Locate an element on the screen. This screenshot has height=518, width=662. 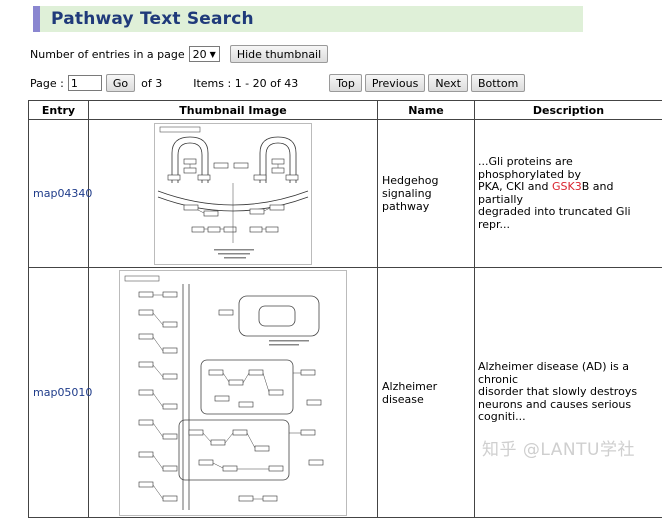
entries-per-page-label: Number of entries in a page is located at coordinates (107, 54).